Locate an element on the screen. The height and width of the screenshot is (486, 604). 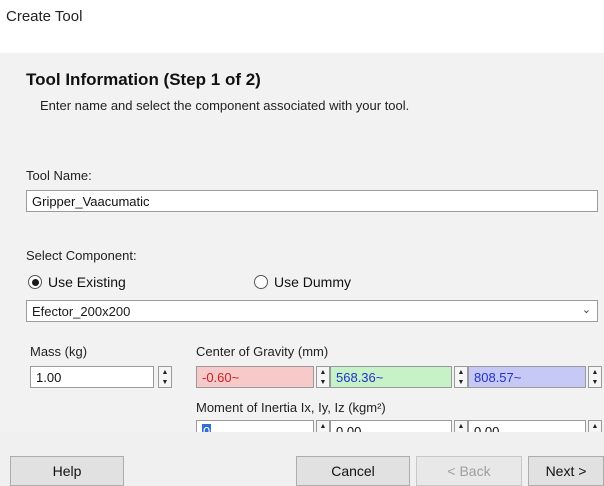
cog-y-input: 568.36~ is located at coordinates (391, 377).